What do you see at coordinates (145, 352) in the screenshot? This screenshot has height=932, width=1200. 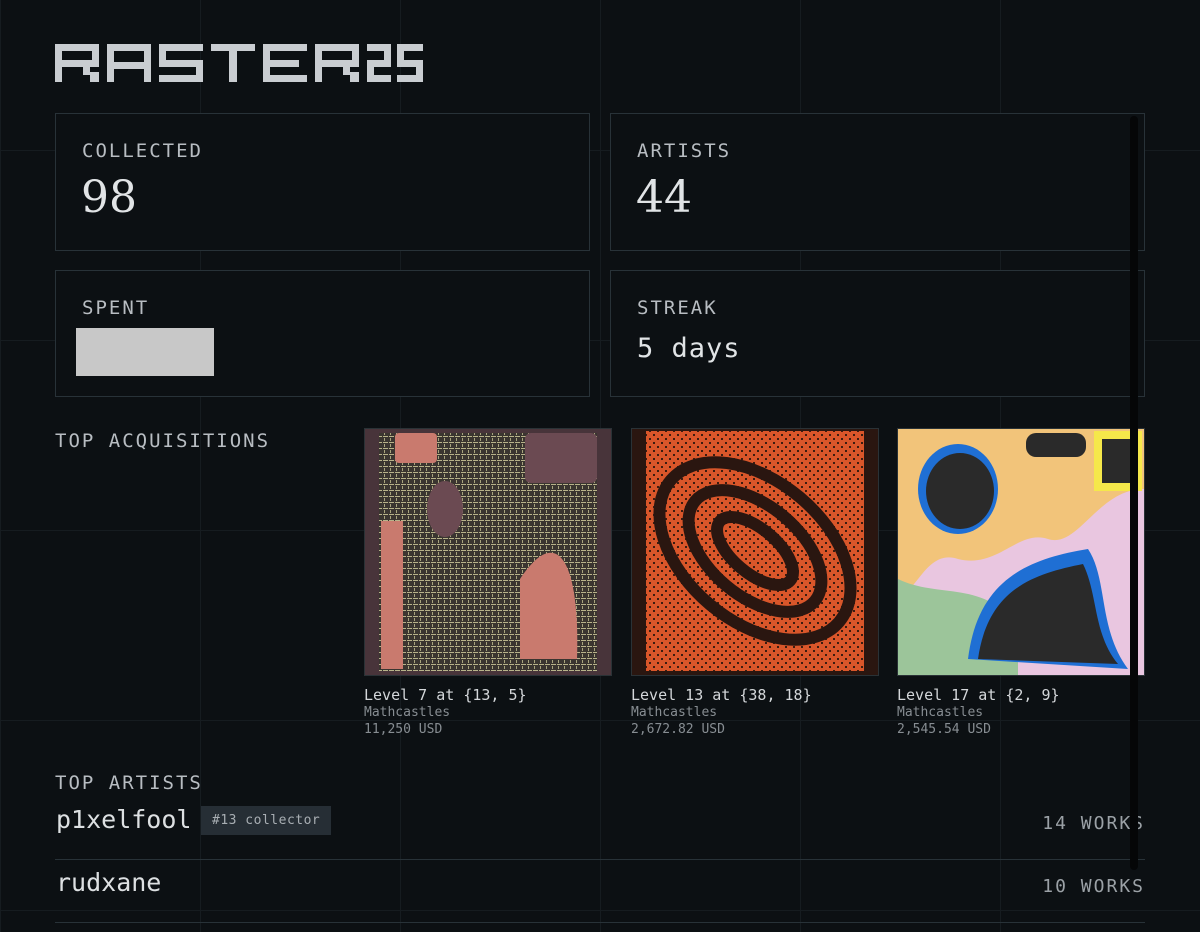 I see `redacted-value` at bounding box center [145, 352].